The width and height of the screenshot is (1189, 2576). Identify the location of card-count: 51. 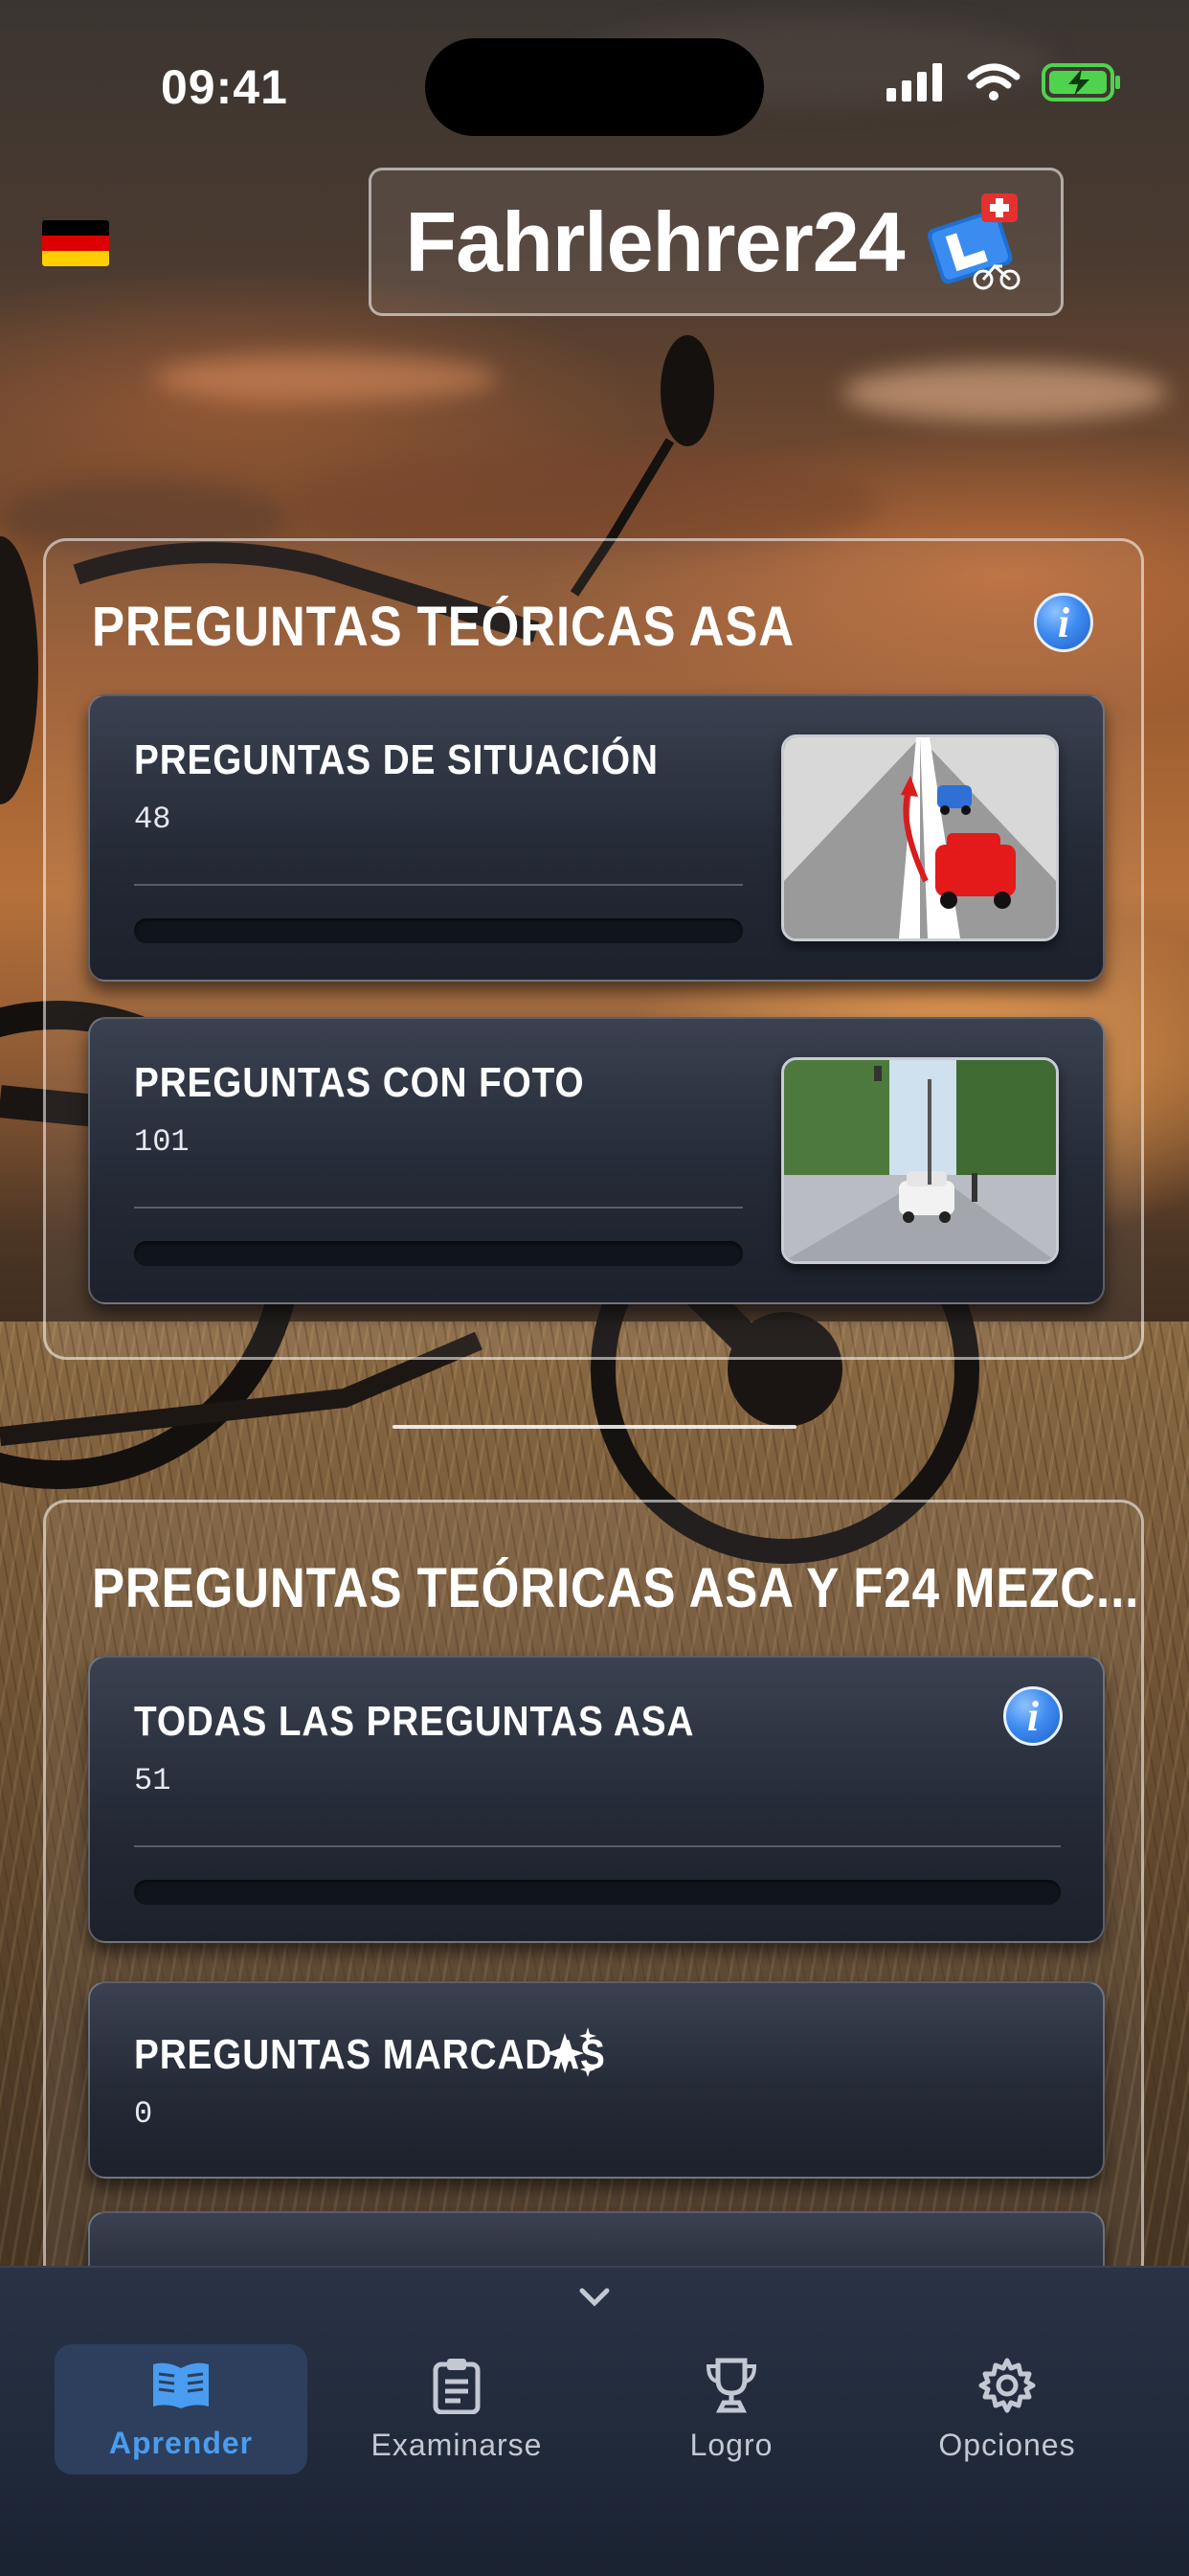
(152, 1780).